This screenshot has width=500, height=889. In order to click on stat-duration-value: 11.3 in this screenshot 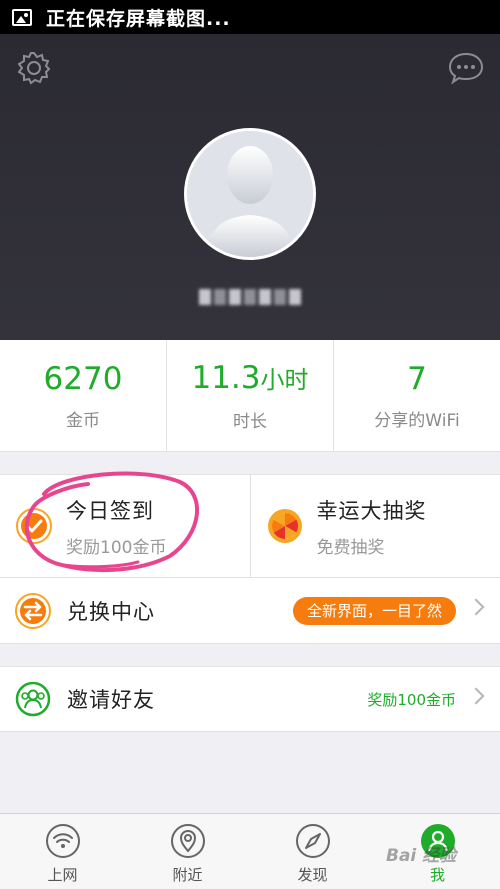, I will do `click(226, 378)`.